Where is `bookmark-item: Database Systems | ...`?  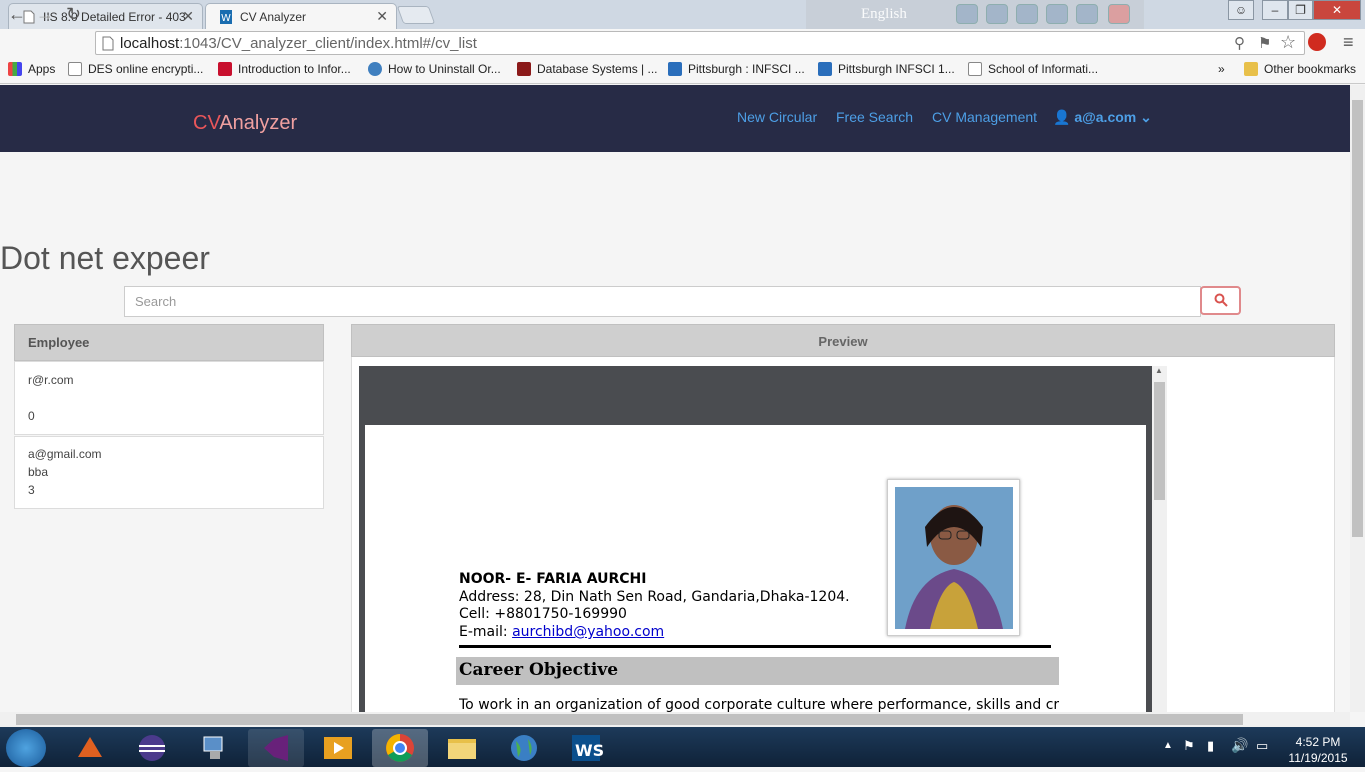
bookmark-item: Database Systems | ... is located at coordinates (587, 69).